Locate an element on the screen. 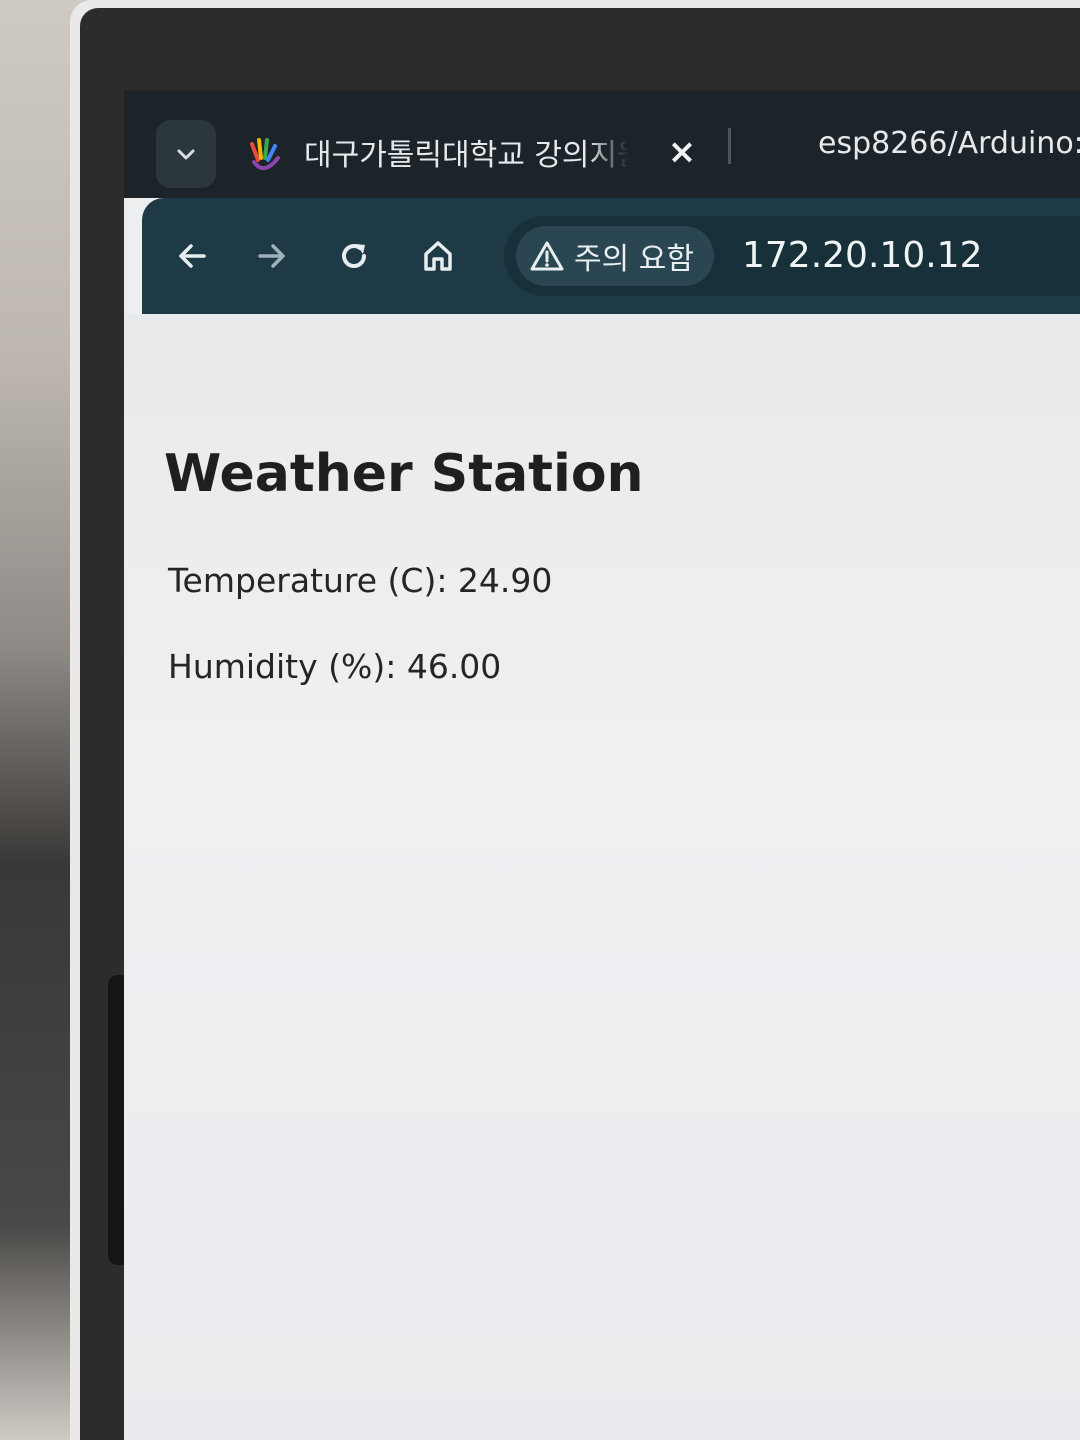  security-label: 주의 요함 is located at coordinates (634, 259).